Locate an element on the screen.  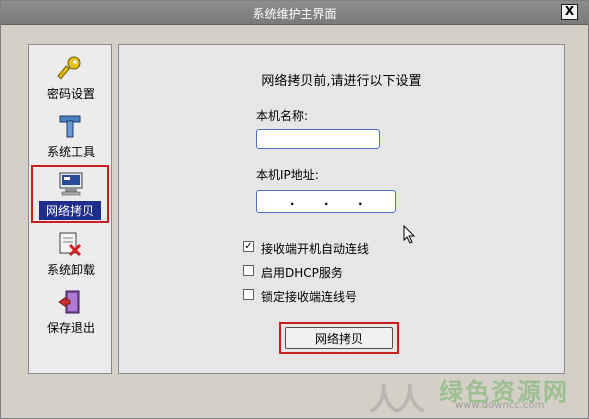
mouse-cursor-icon is located at coordinates (409, 234).